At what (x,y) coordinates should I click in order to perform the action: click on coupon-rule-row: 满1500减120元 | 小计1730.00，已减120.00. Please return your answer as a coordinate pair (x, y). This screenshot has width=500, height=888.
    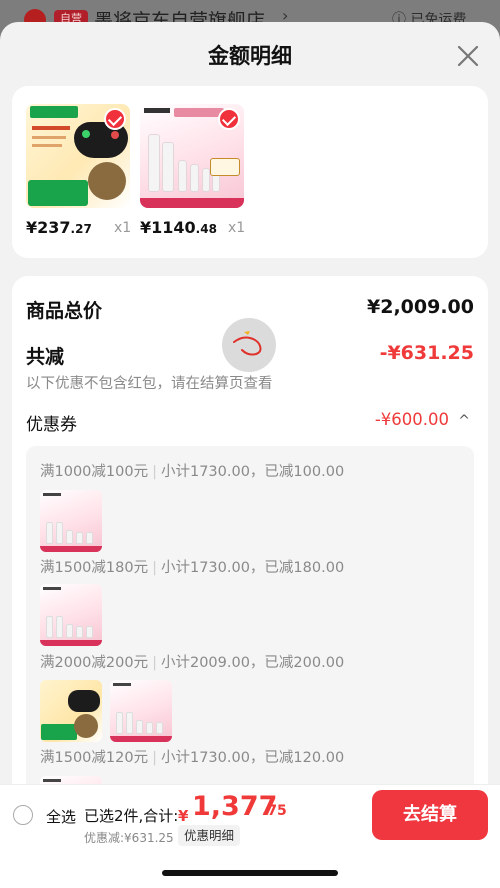
    Looking at the image, I should click on (192, 758).